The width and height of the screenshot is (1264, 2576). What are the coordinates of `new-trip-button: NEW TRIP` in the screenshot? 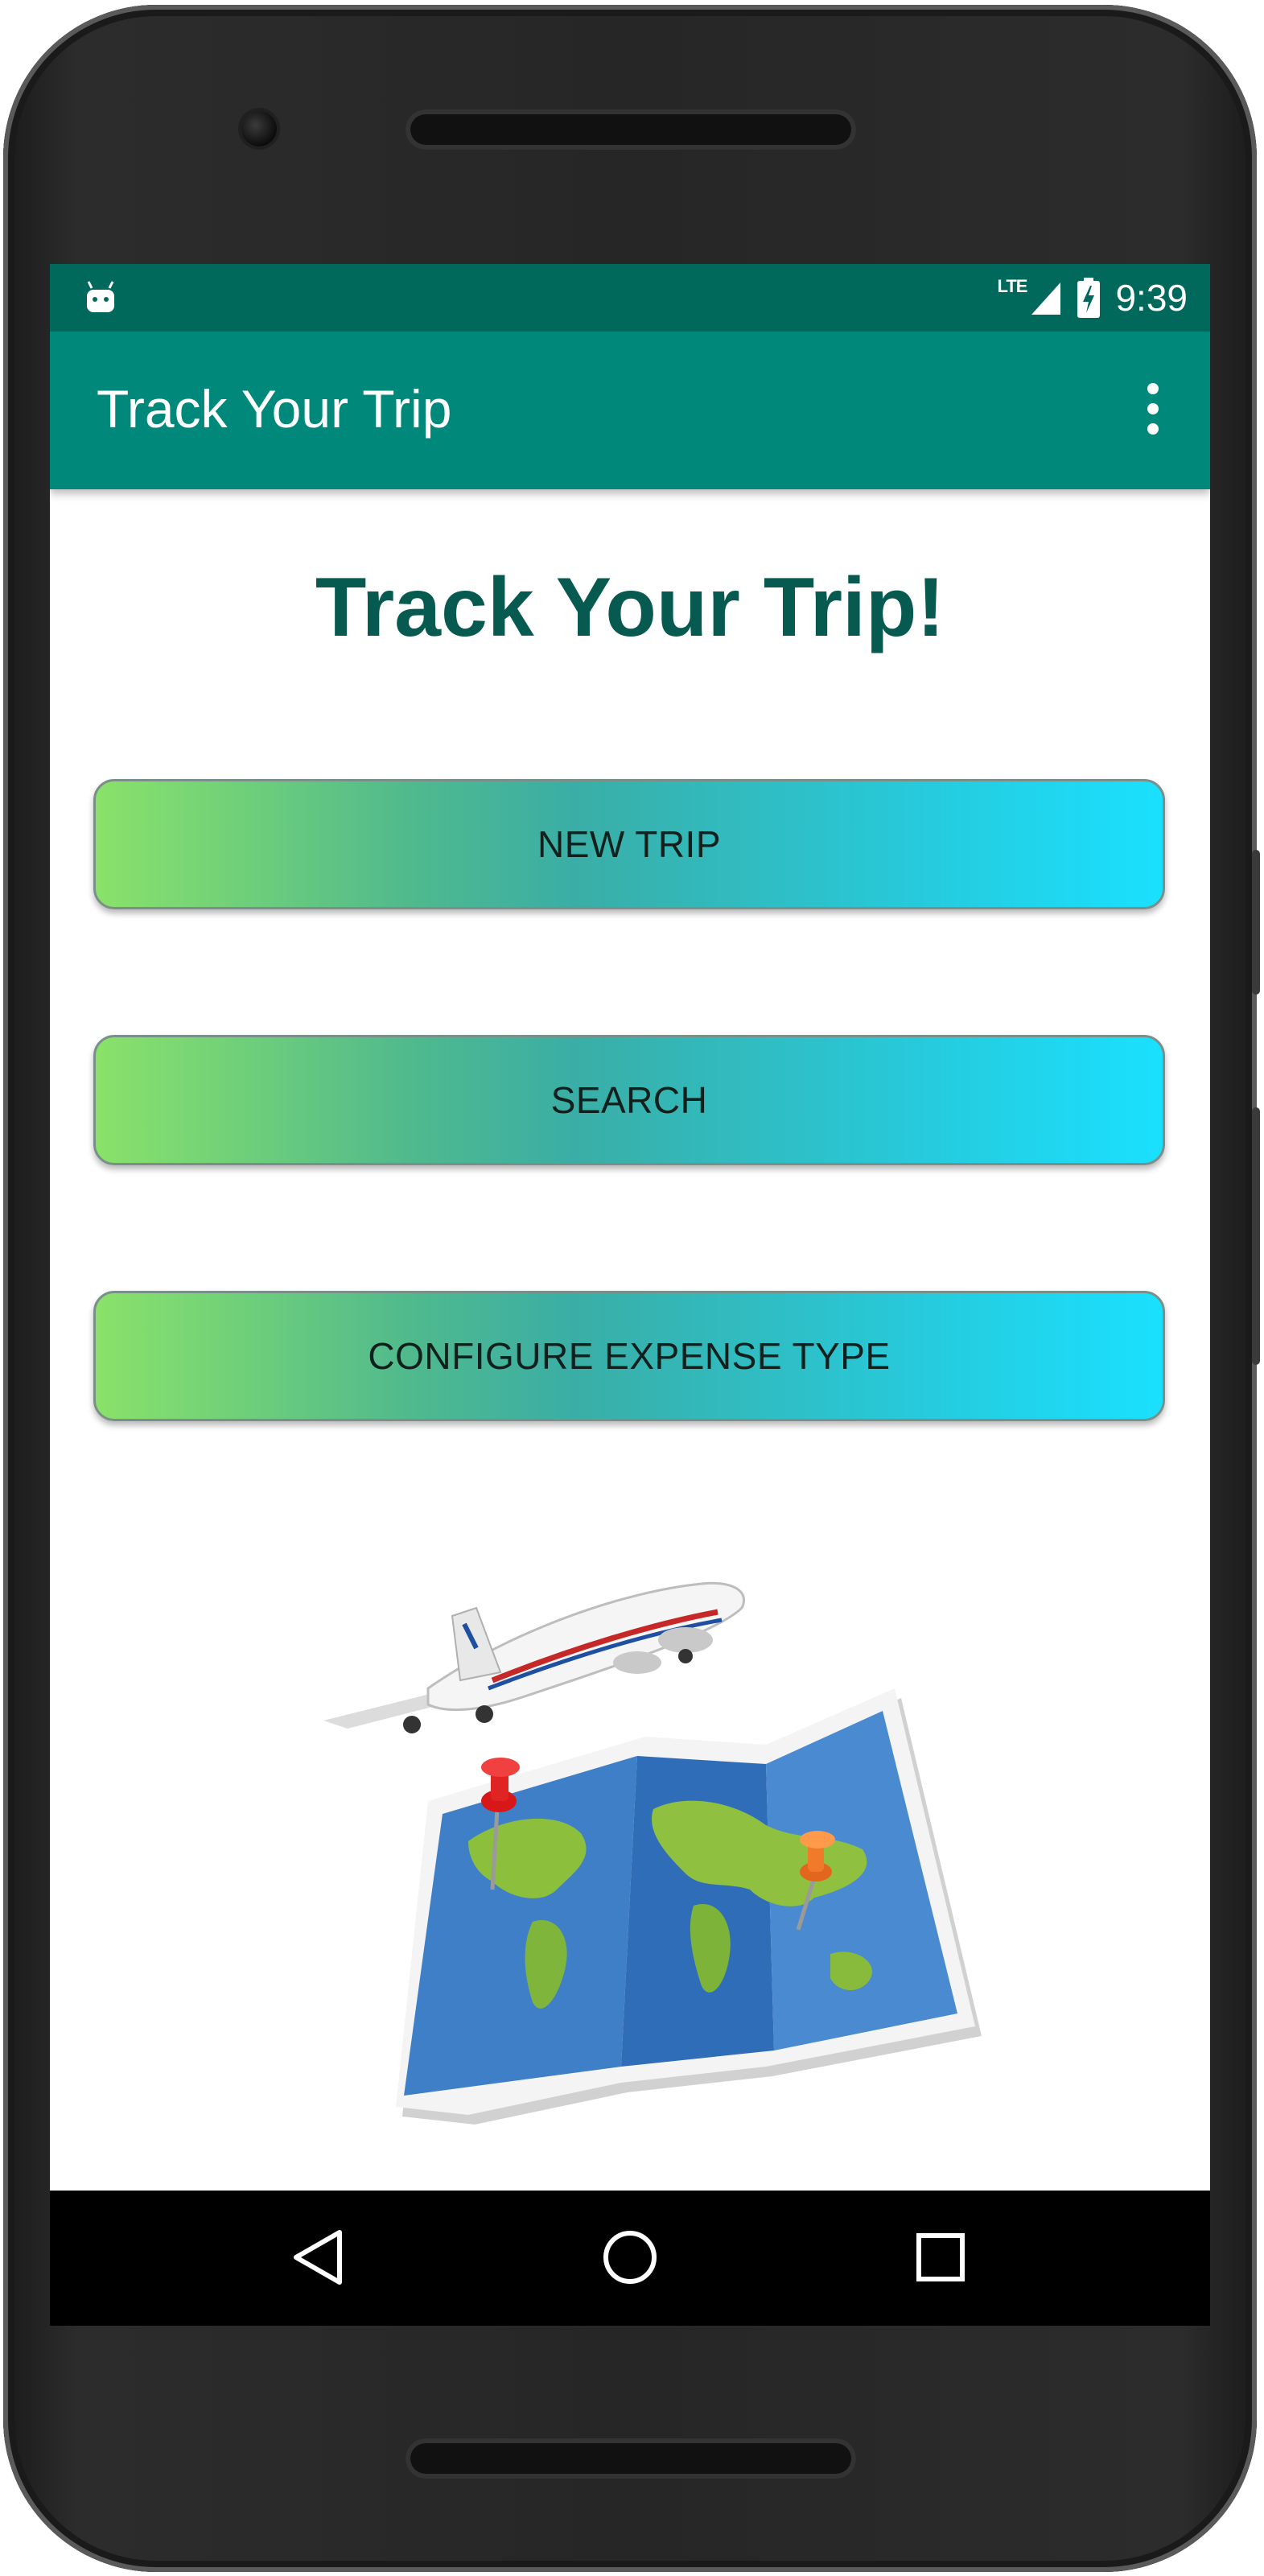 It's located at (629, 844).